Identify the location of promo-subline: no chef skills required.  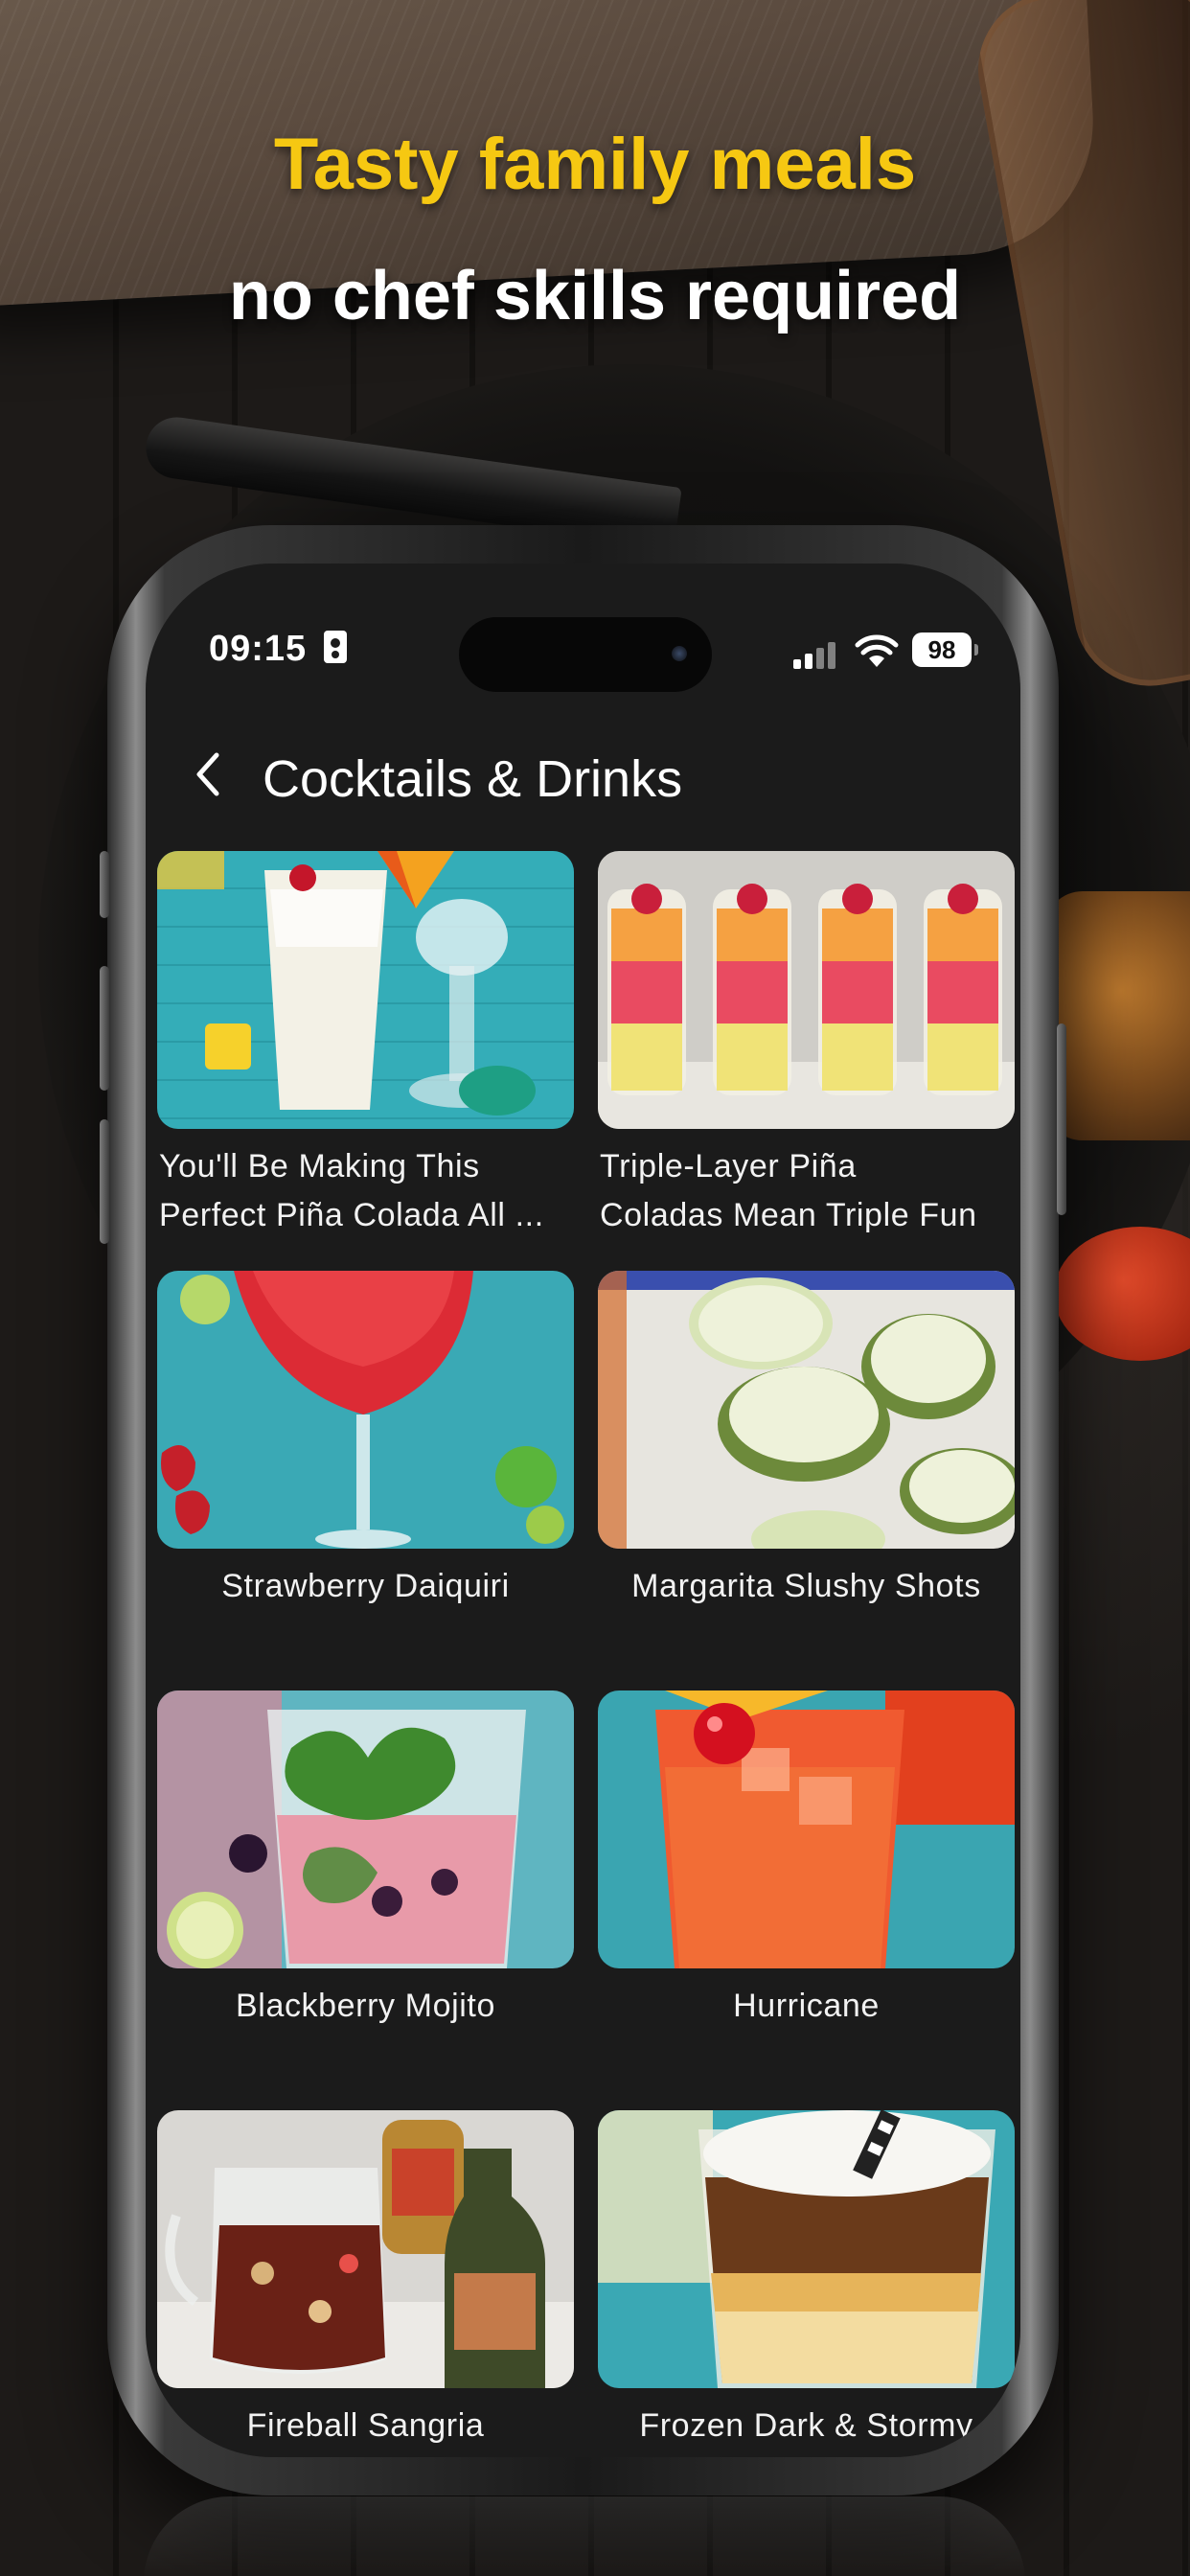
(595, 296).